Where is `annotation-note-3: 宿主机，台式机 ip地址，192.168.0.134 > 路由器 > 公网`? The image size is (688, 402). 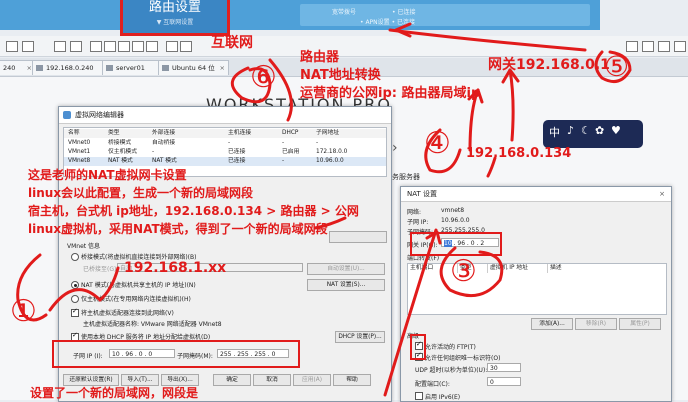
annotation-note-3: 宿主机，台式机 ip地址，192.168.0.134 > 路由器 > 公网 is located at coordinates (193, 211).